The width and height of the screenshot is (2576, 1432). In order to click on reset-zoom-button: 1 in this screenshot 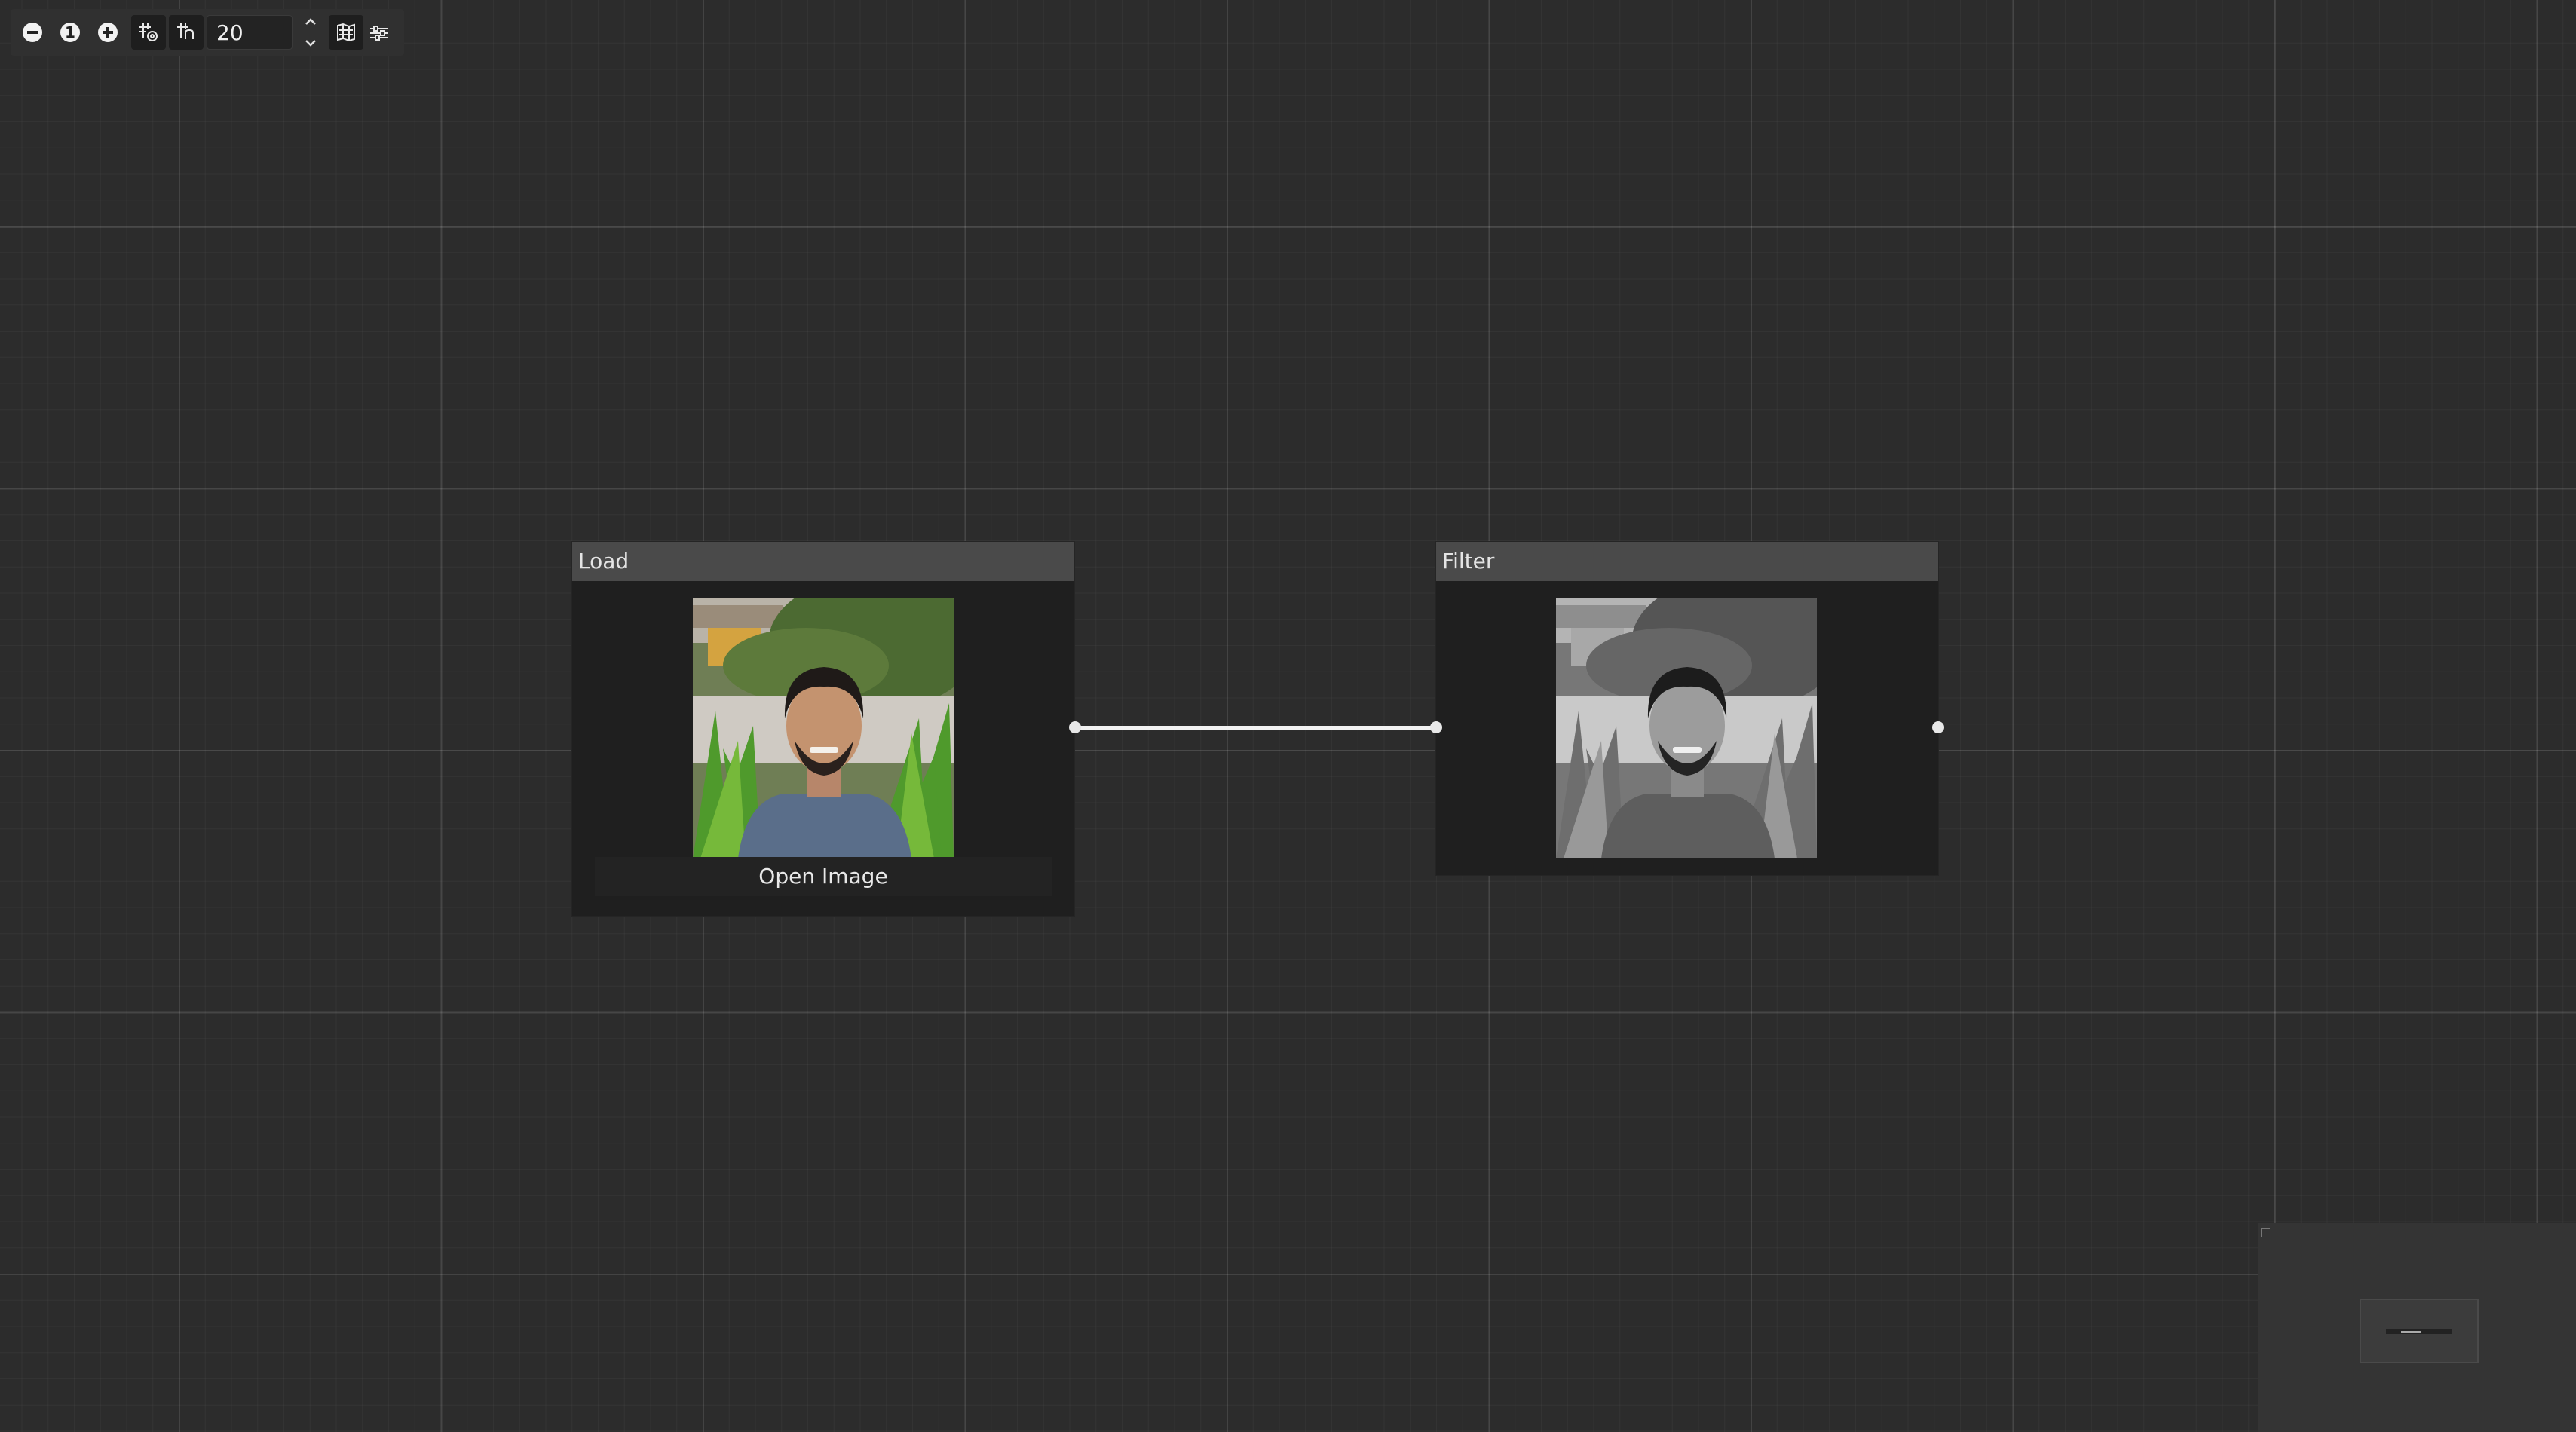, I will do `click(70, 32)`.